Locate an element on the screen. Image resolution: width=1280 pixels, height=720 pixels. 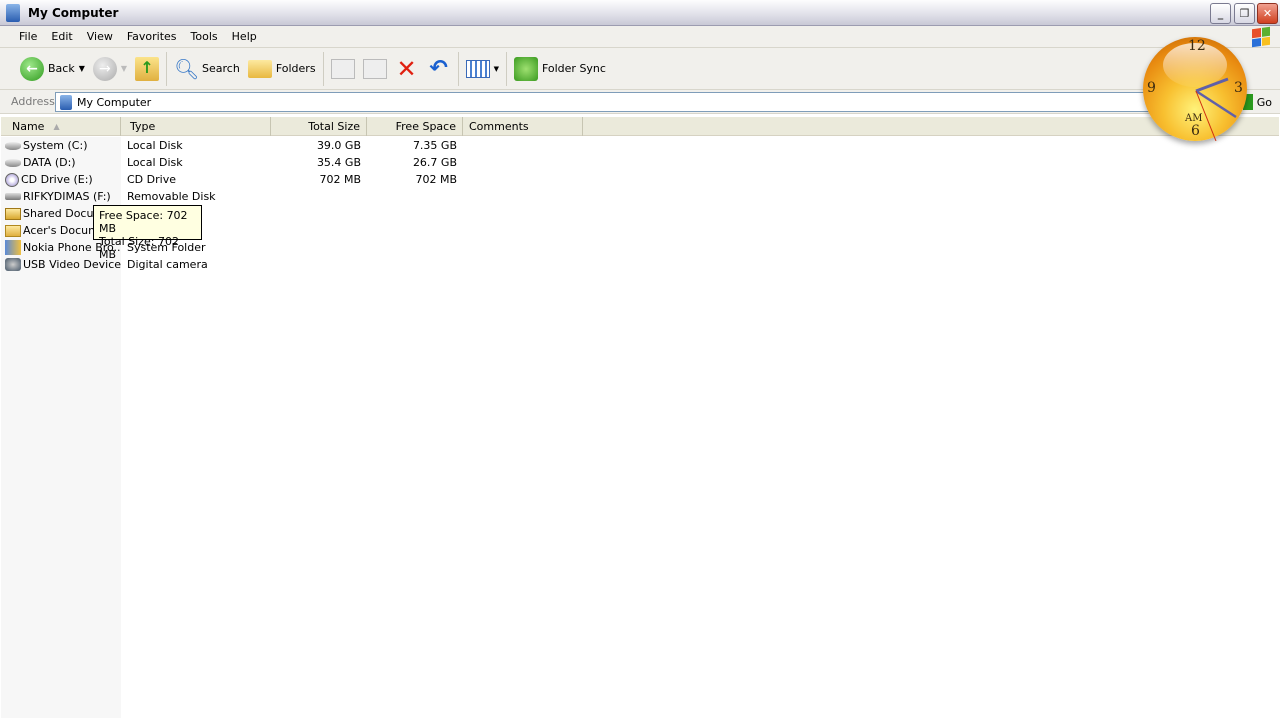
column-type-label: Type is located at coordinates (143, 126).